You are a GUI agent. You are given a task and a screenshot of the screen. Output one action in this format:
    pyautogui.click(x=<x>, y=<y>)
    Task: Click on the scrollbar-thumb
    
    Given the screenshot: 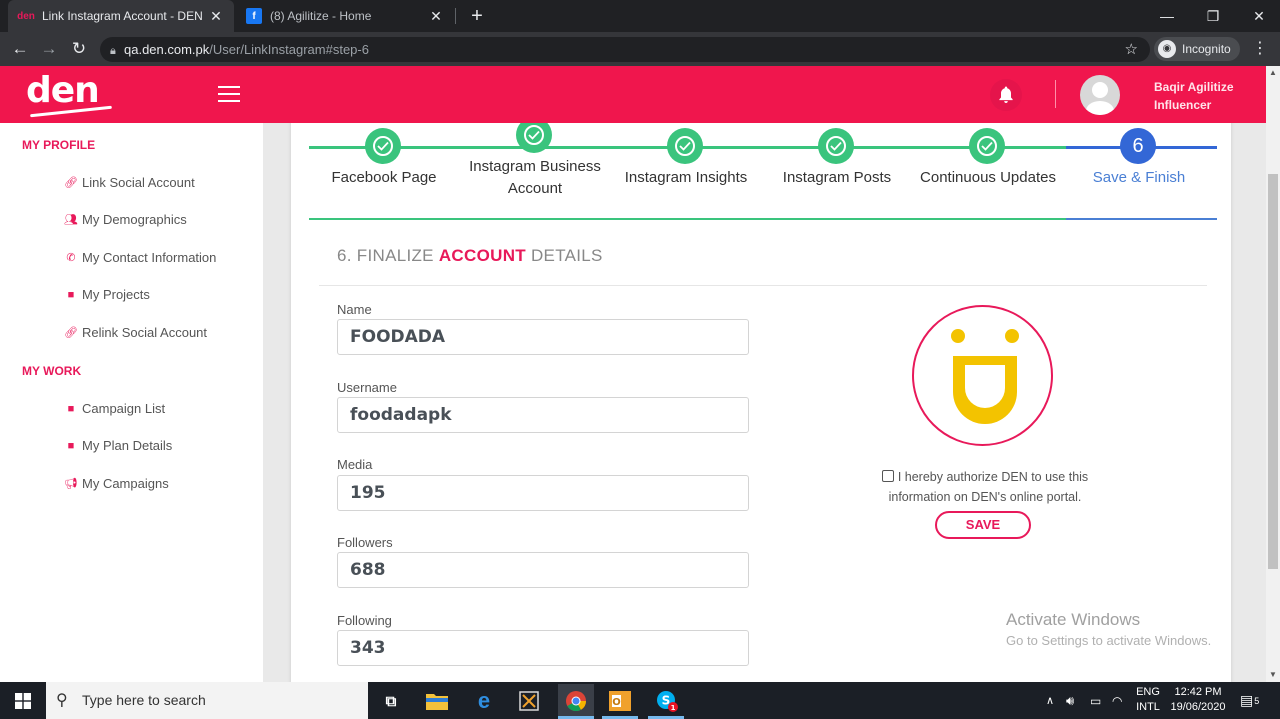 What is the action you would take?
    pyautogui.click(x=1273, y=371)
    